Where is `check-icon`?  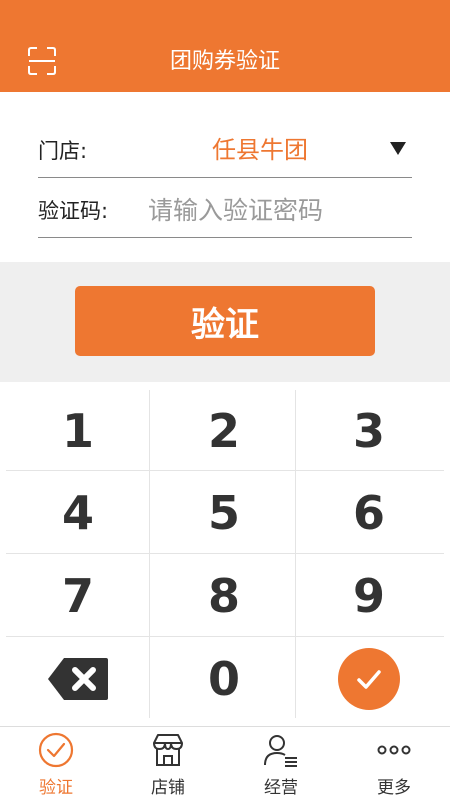 check-icon is located at coordinates (369, 679).